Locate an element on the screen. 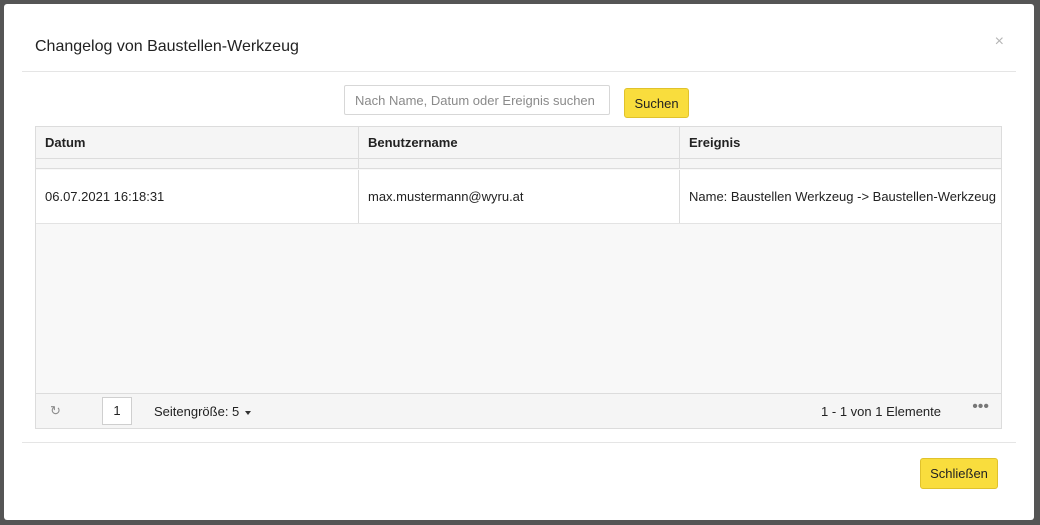 This screenshot has width=1040, height=525. close-button: Schließen is located at coordinates (959, 473).